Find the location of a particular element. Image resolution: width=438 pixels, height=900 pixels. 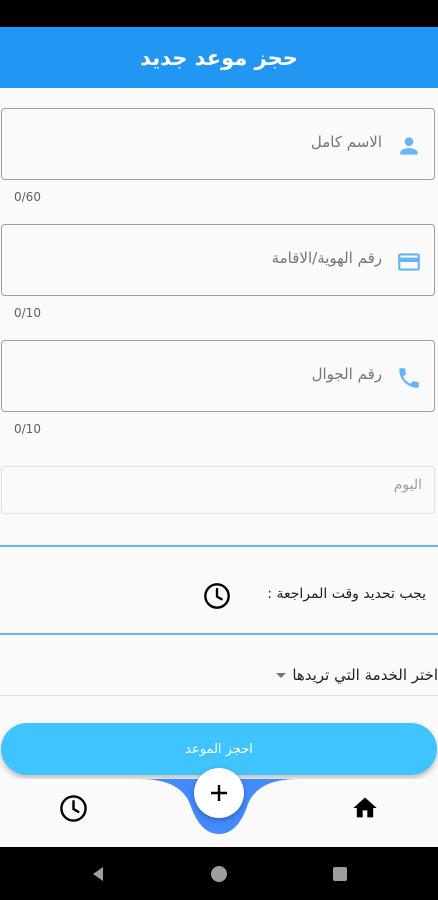

system-home-icon is located at coordinates (219, 874).